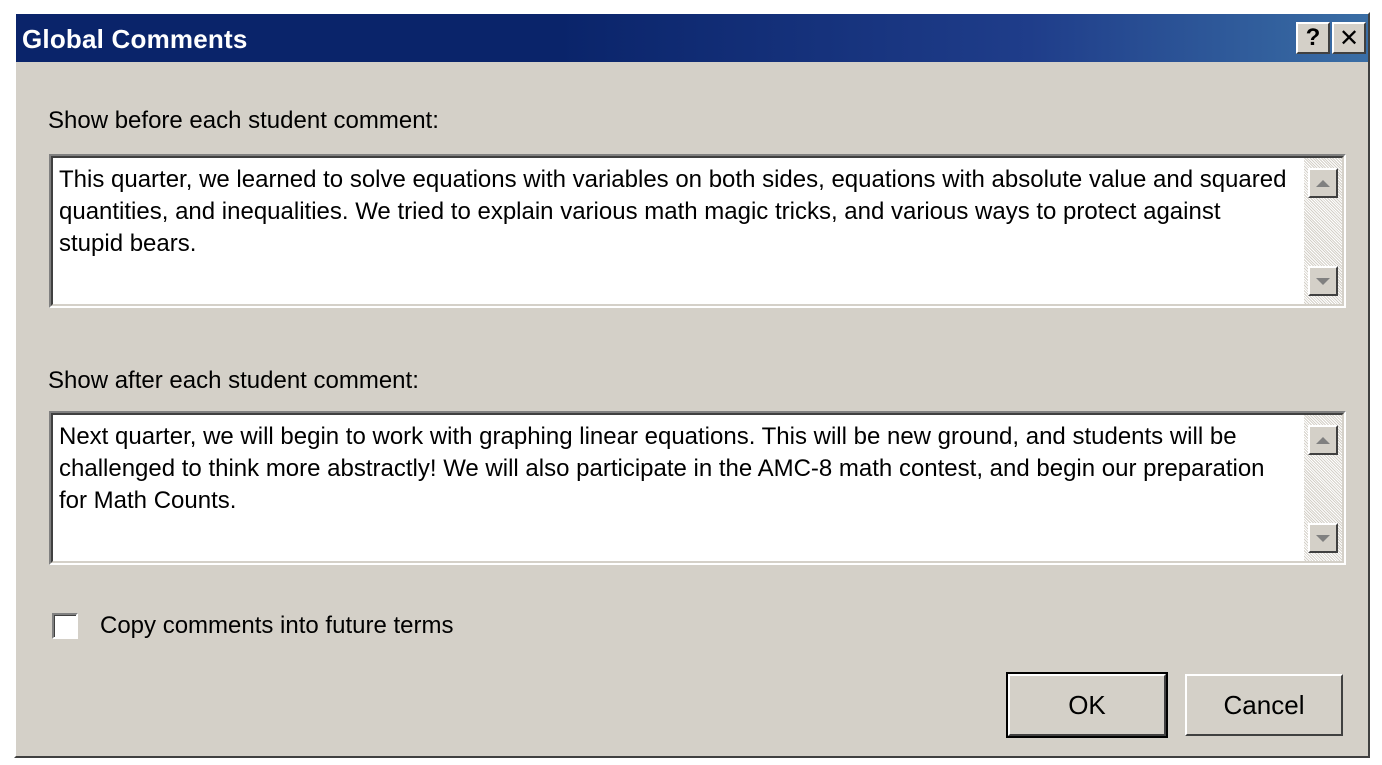  I want to click on close-icon: ✕, so click(1349, 38).